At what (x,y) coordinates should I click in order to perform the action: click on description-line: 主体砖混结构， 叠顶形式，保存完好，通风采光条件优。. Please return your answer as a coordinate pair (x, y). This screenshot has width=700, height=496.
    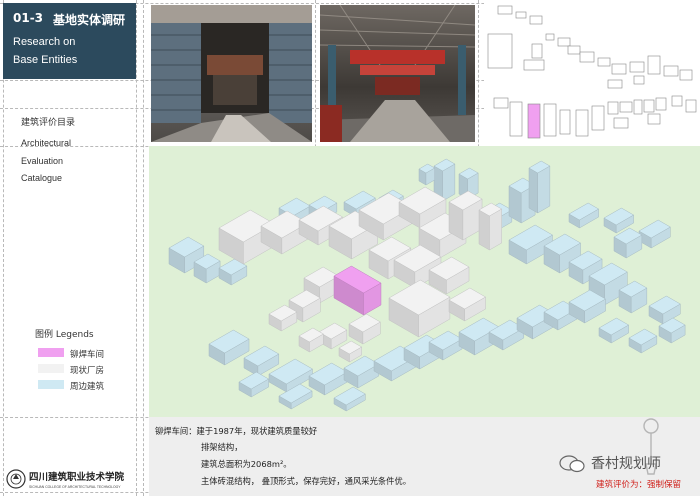
    Looking at the image, I should click on (306, 481).